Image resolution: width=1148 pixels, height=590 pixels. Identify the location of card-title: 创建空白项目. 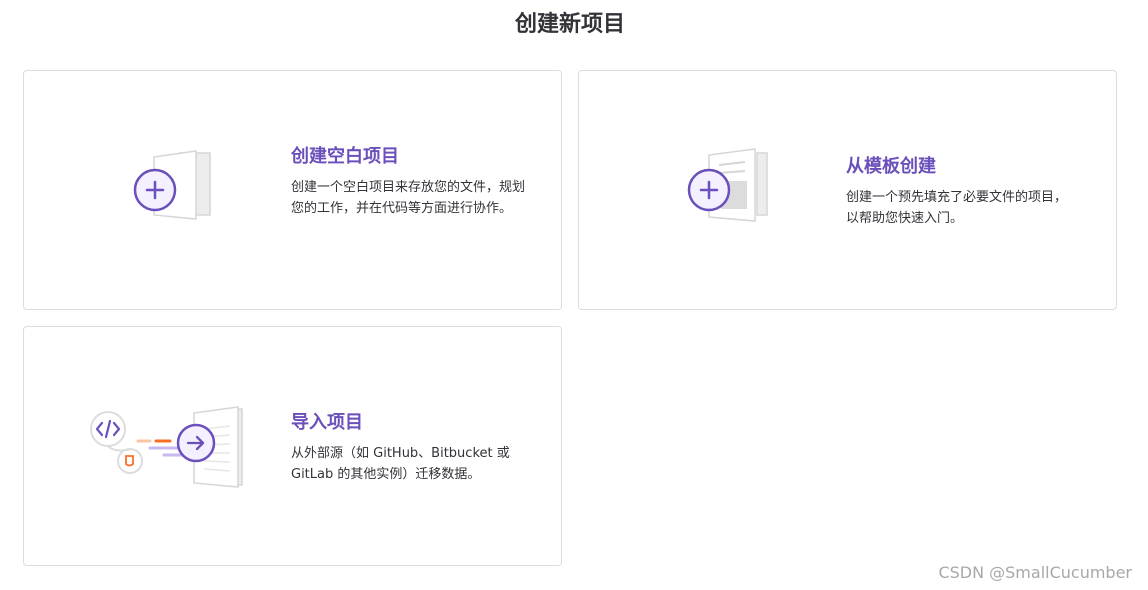
(345, 156).